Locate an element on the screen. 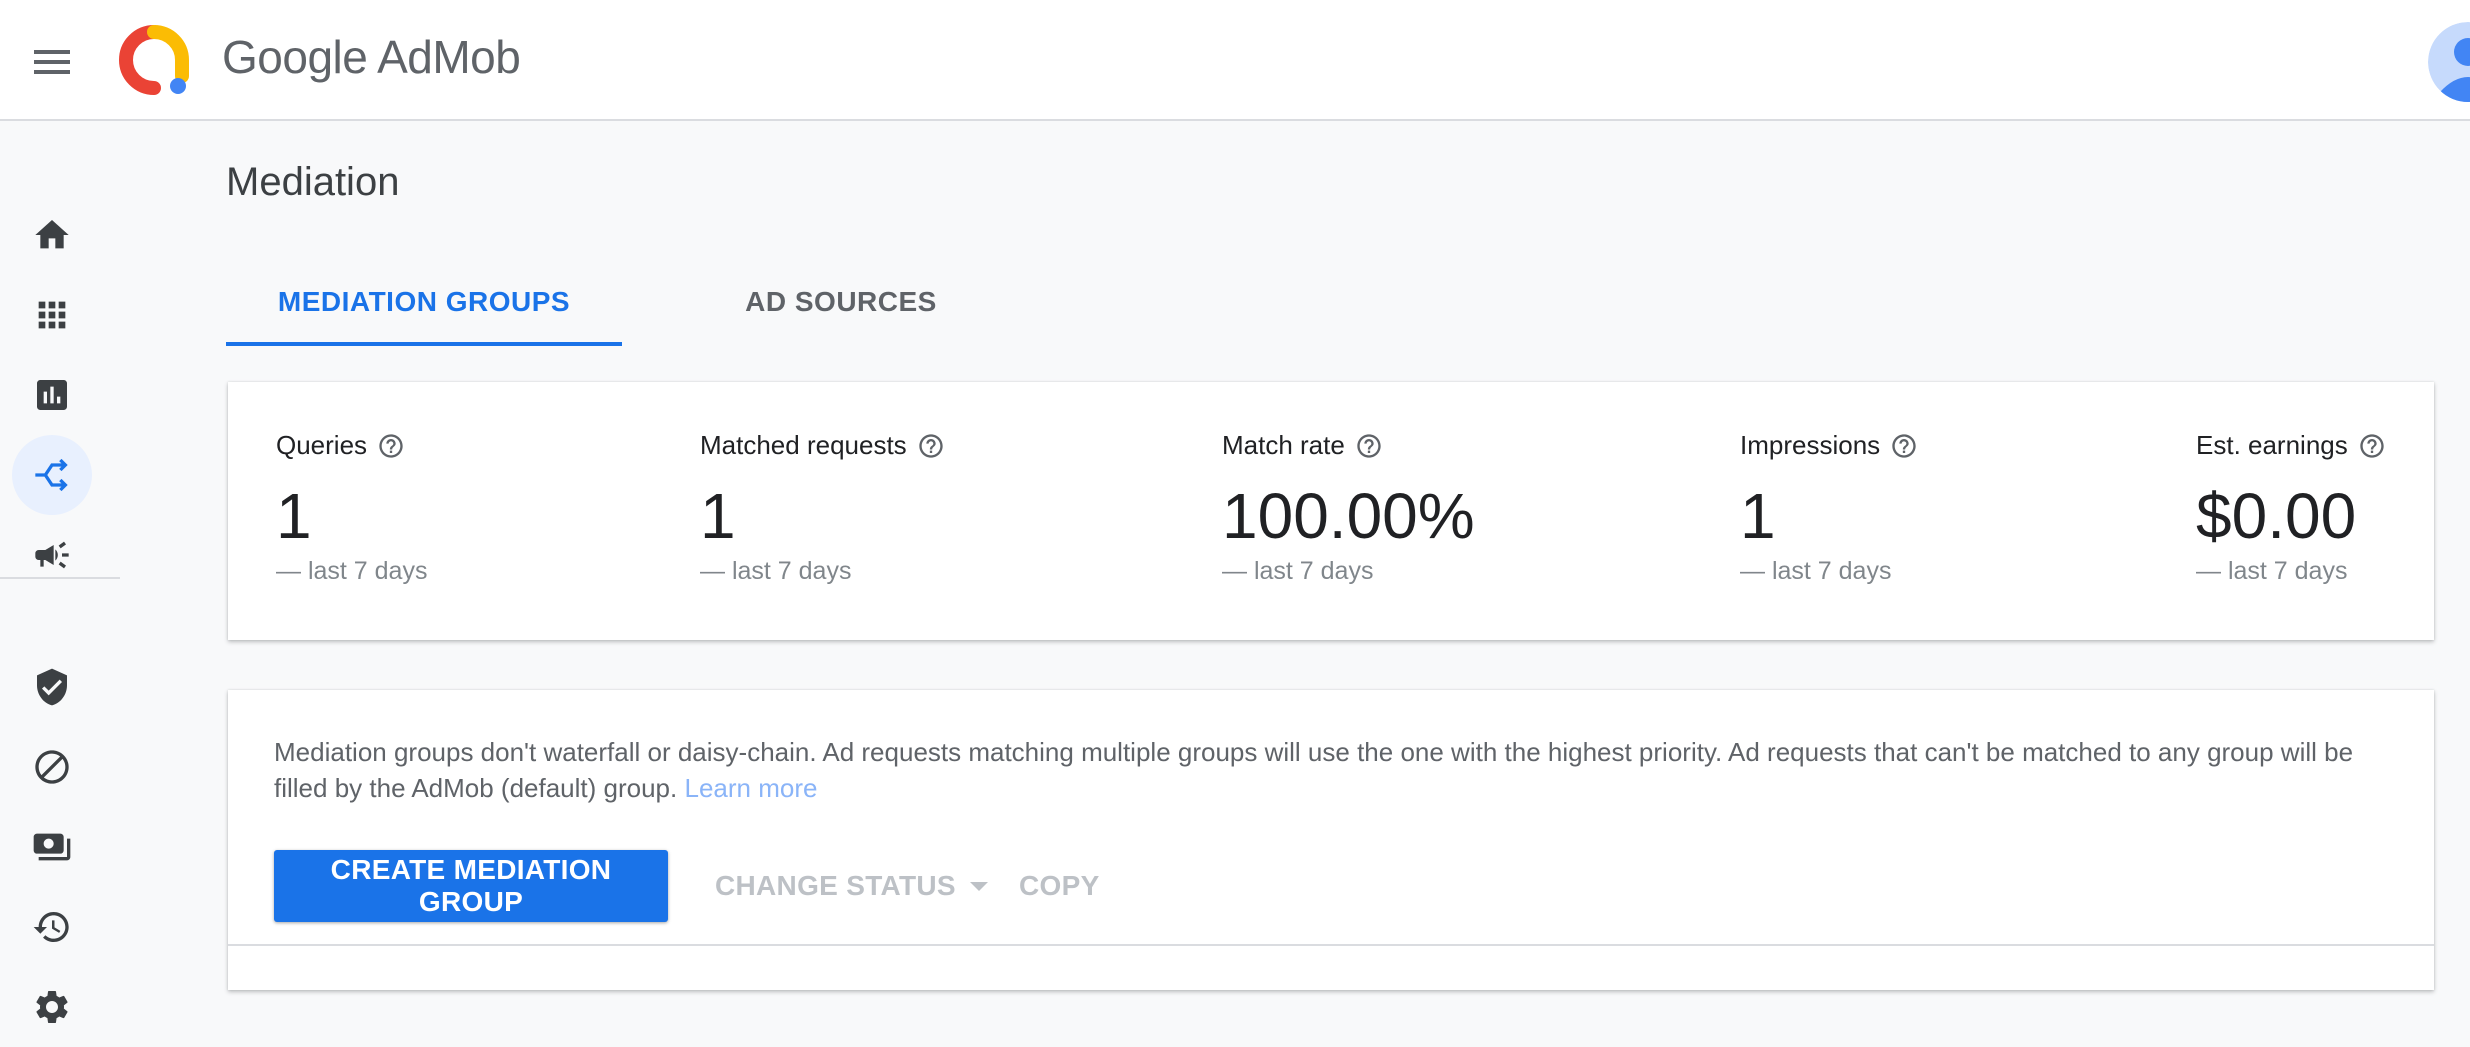  side-navigation is located at coordinates (60, 572).